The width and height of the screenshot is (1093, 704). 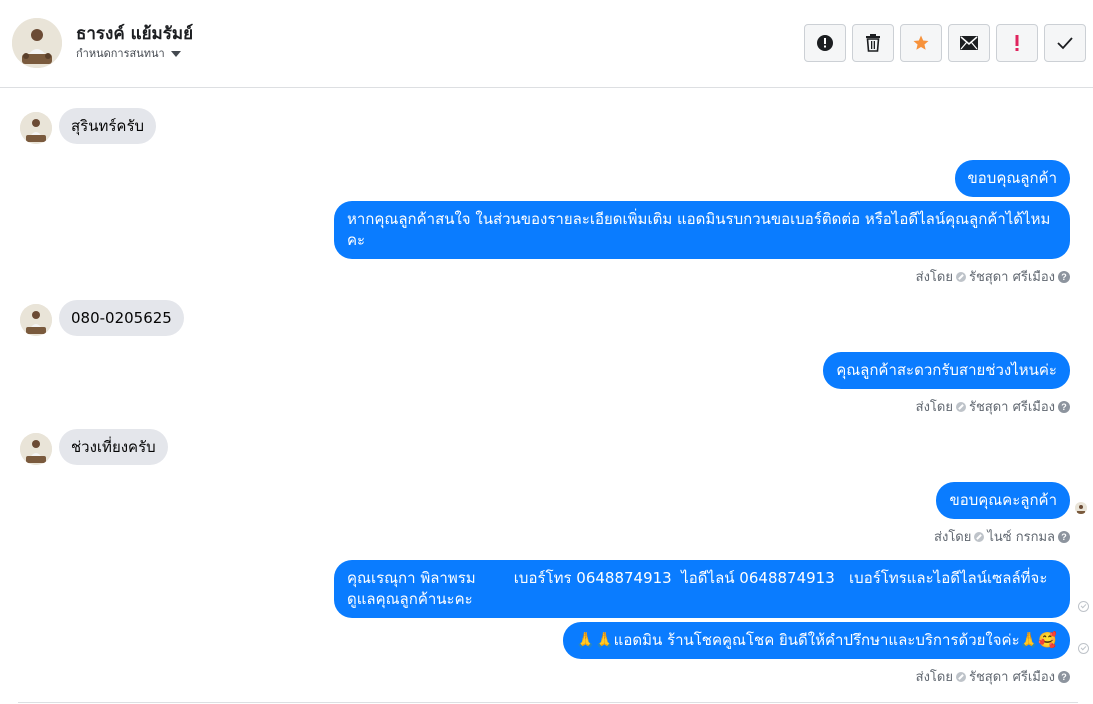 What do you see at coordinates (135, 34) in the screenshot?
I see `contact-name: ธารงค์ แย้มรัมย์` at bounding box center [135, 34].